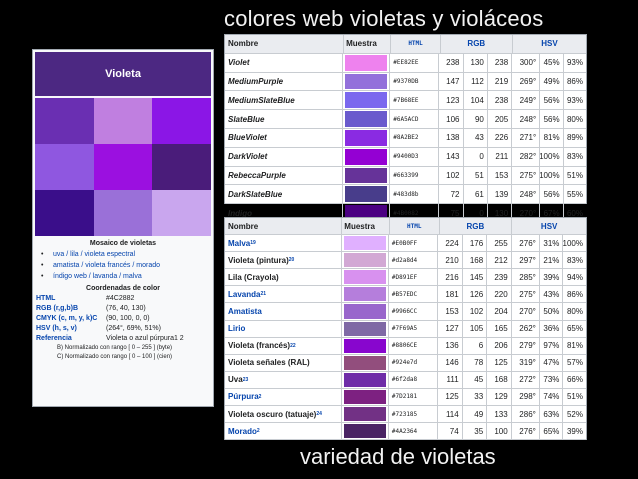  Describe the element at coordinates (384, 18) in the screenshot. I see `slide-title: colores web violetas y violáceos` at that location.